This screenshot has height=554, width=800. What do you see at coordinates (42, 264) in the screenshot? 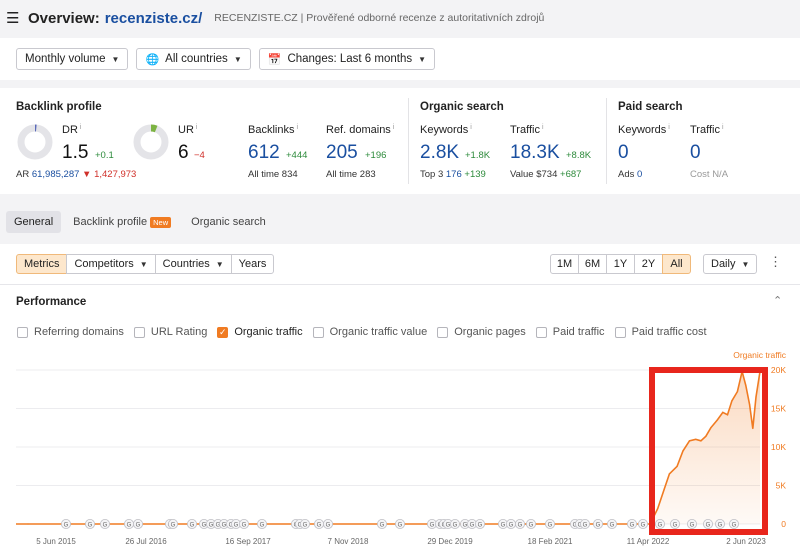
I see `metrics-button: Metrics` at bounding box center [42, 264].